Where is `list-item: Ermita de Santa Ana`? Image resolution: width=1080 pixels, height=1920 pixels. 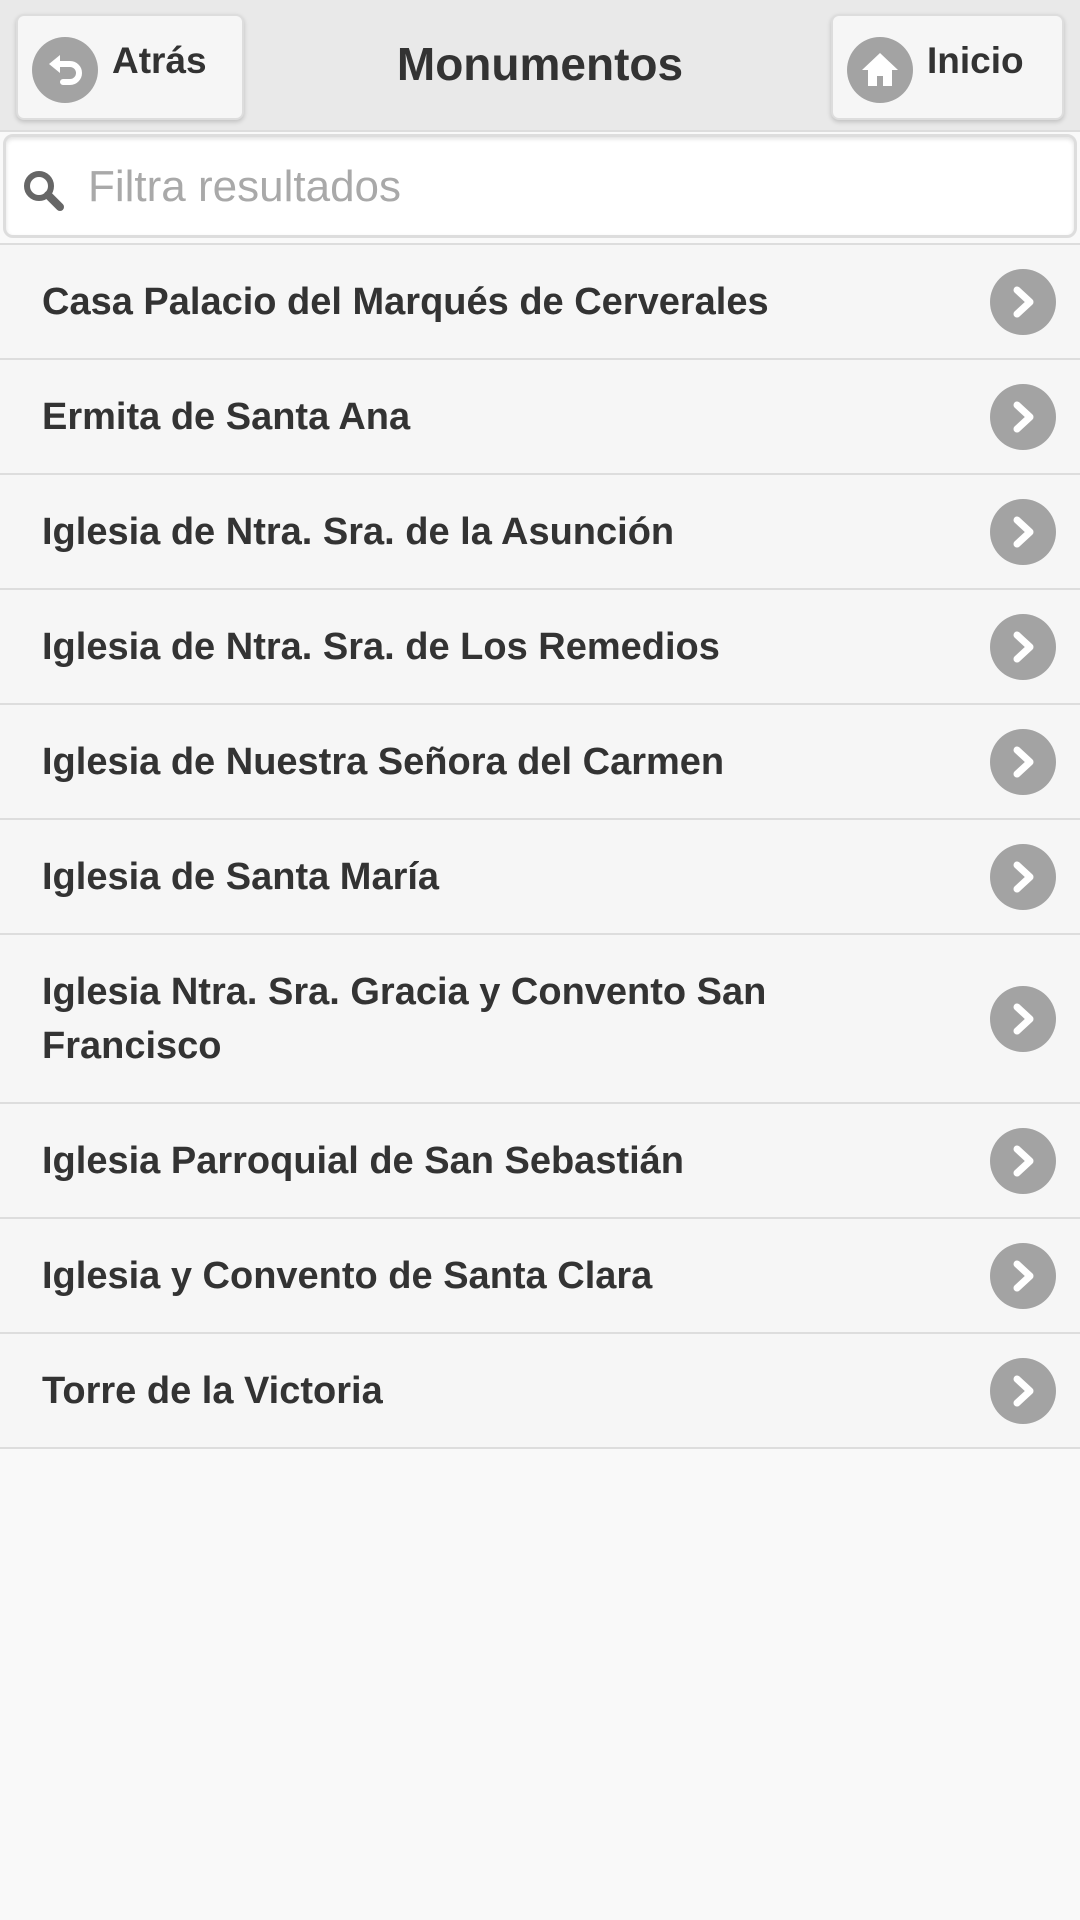
list-item: Ermita de Santa Ana is located at coordinates (540, 417).